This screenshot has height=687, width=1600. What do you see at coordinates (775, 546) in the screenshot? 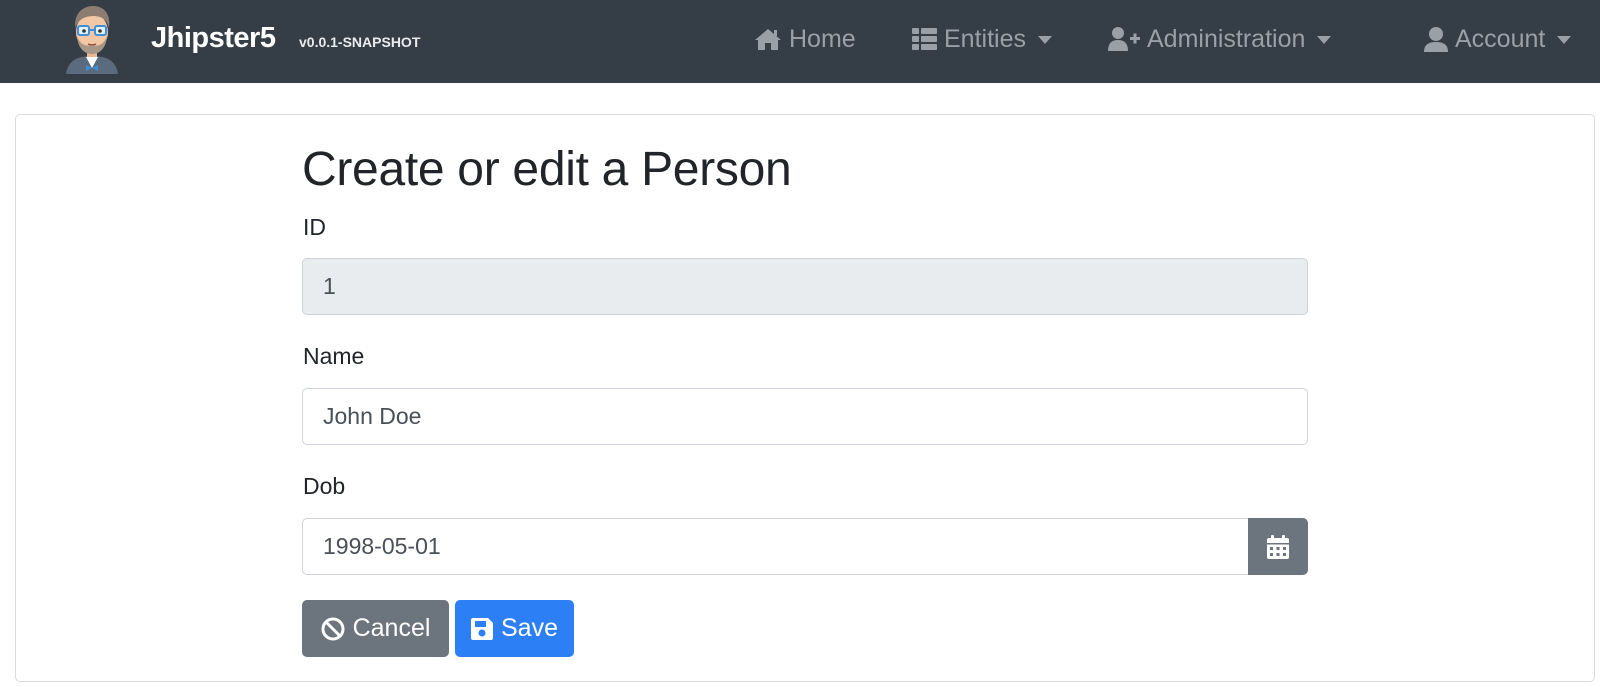
I see `dob-field` at bounding box center [775, 546].